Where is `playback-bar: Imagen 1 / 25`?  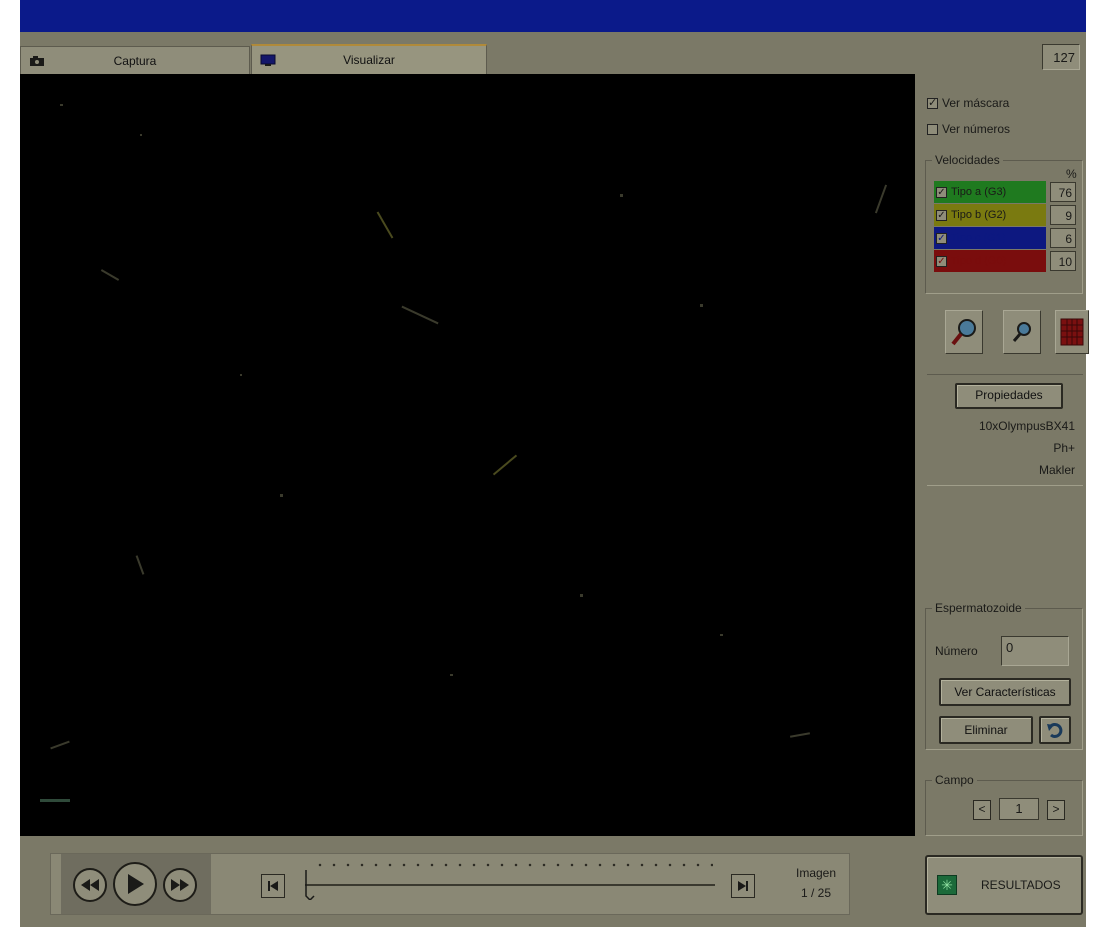 playback-bar: Imagen 1 / 25 is located at coordinates (450, 884).